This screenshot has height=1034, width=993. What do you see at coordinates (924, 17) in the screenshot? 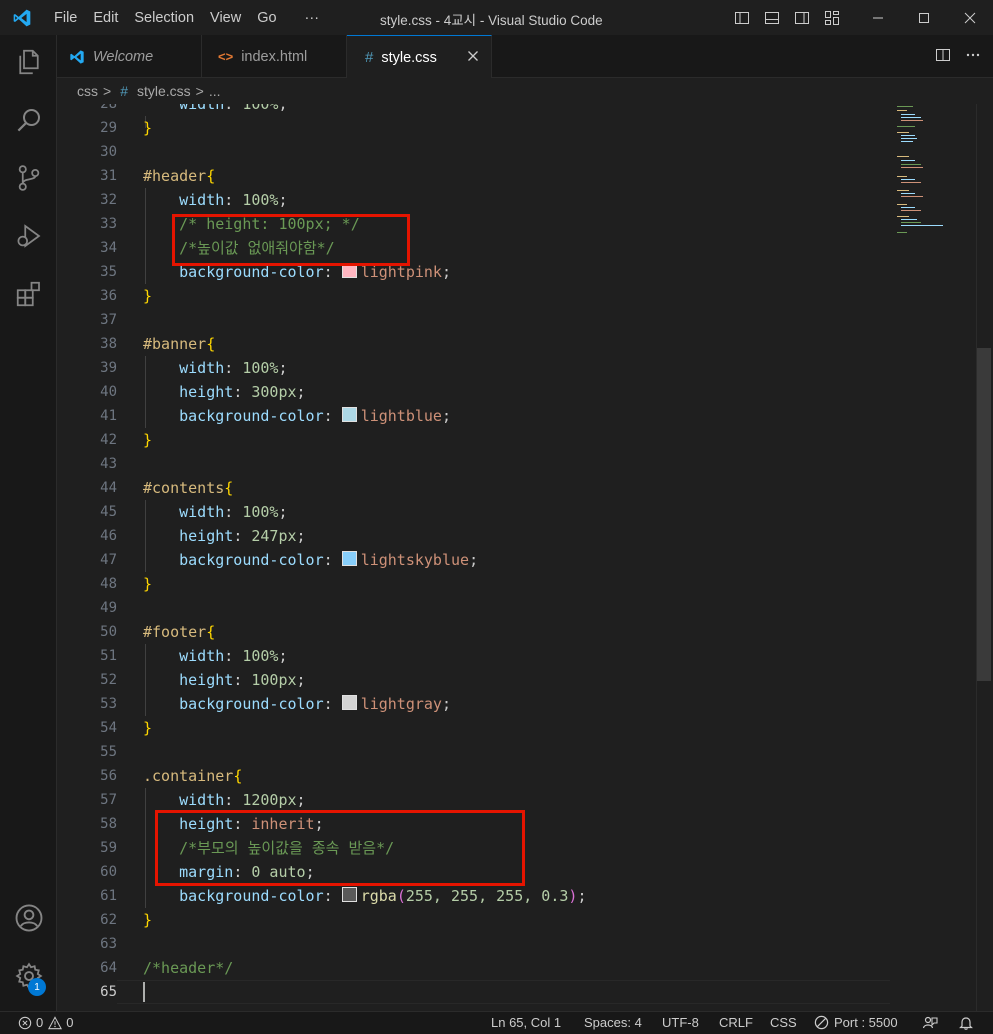
I see `maximize-button` at bounding box center [924, 17].